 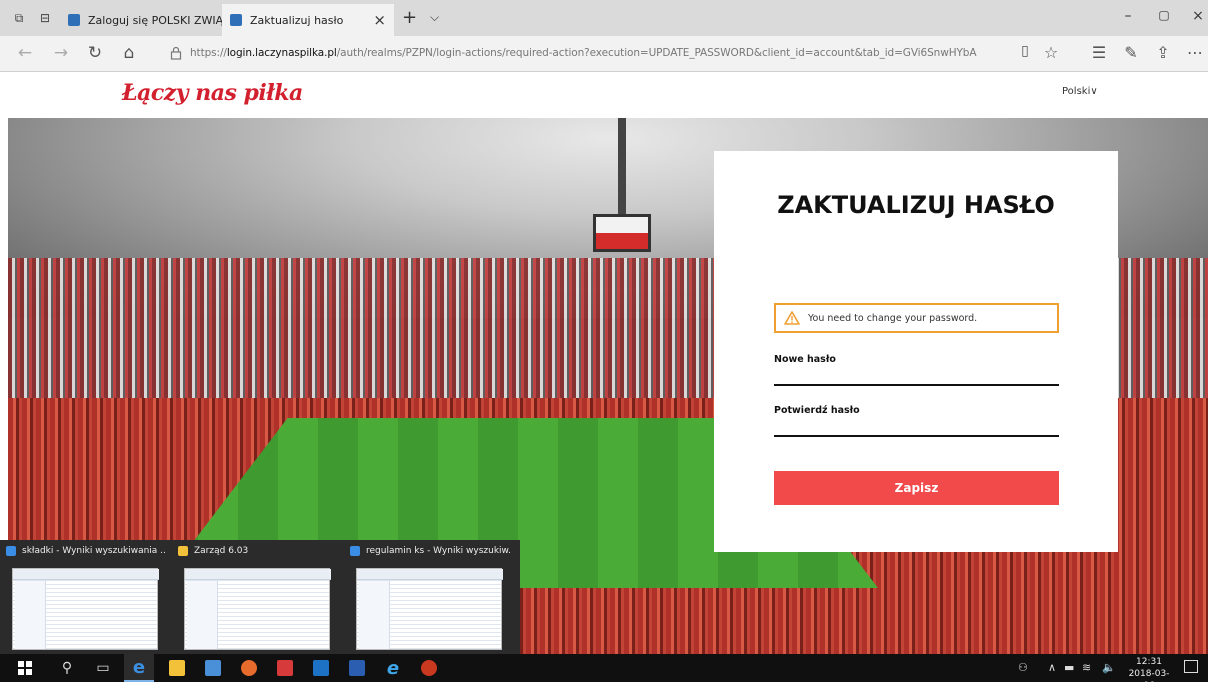 What do you see at coordinates (183, 551) in the screenshot?
I see `folder-icon` at bounding box center [183, 551].